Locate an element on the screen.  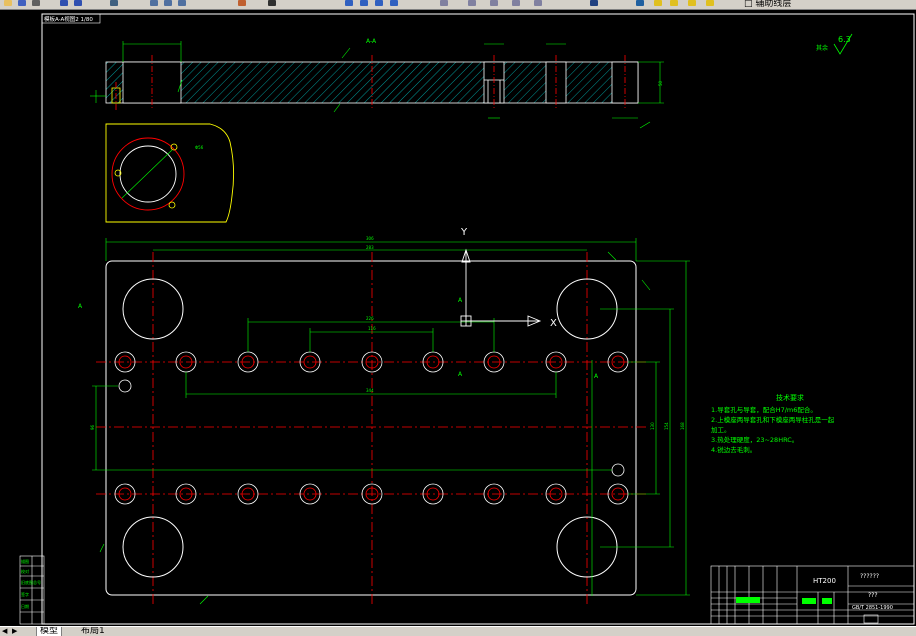
bolt-holes is located at coordinates (371, 428).